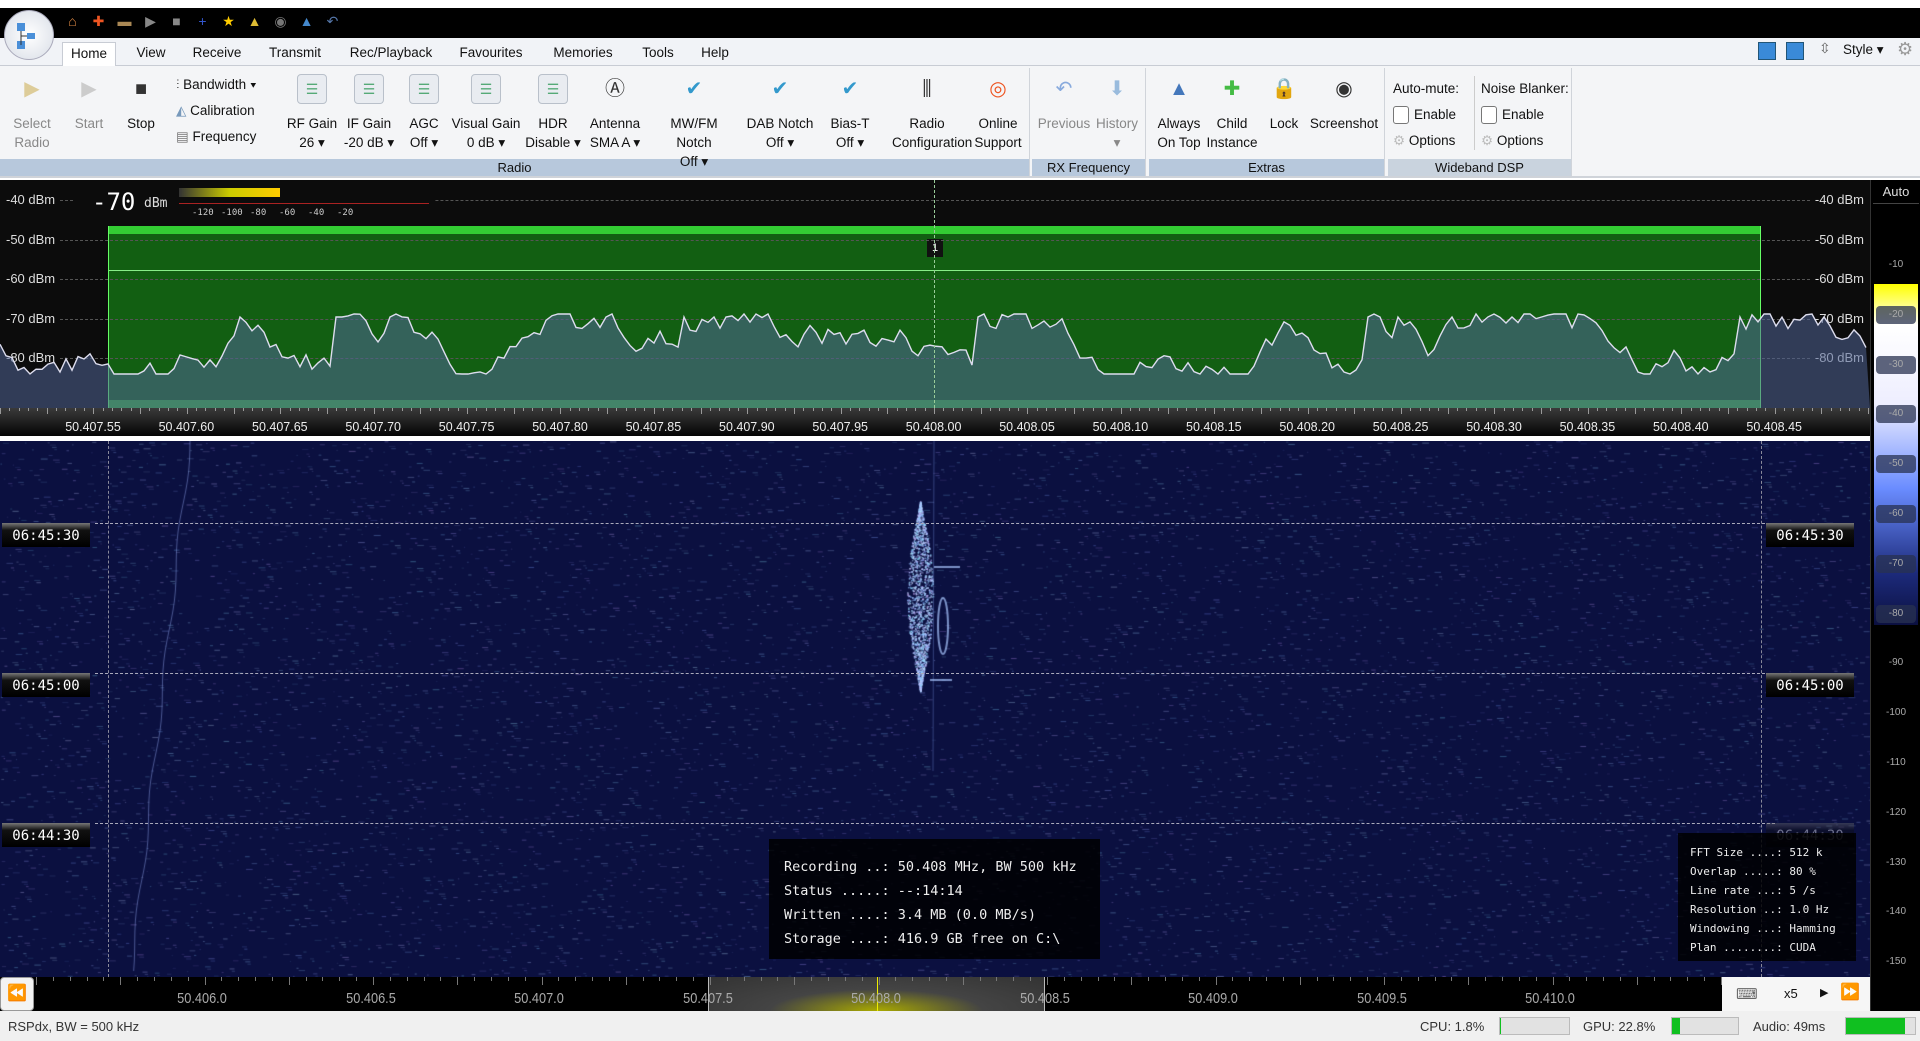 The width and height of the screenshot is (1920, 1041). What do you see at coordinates (17, 994) in the screenshot?
I see `scroll-left-button: ⏪` at bounding box center [17, 994].